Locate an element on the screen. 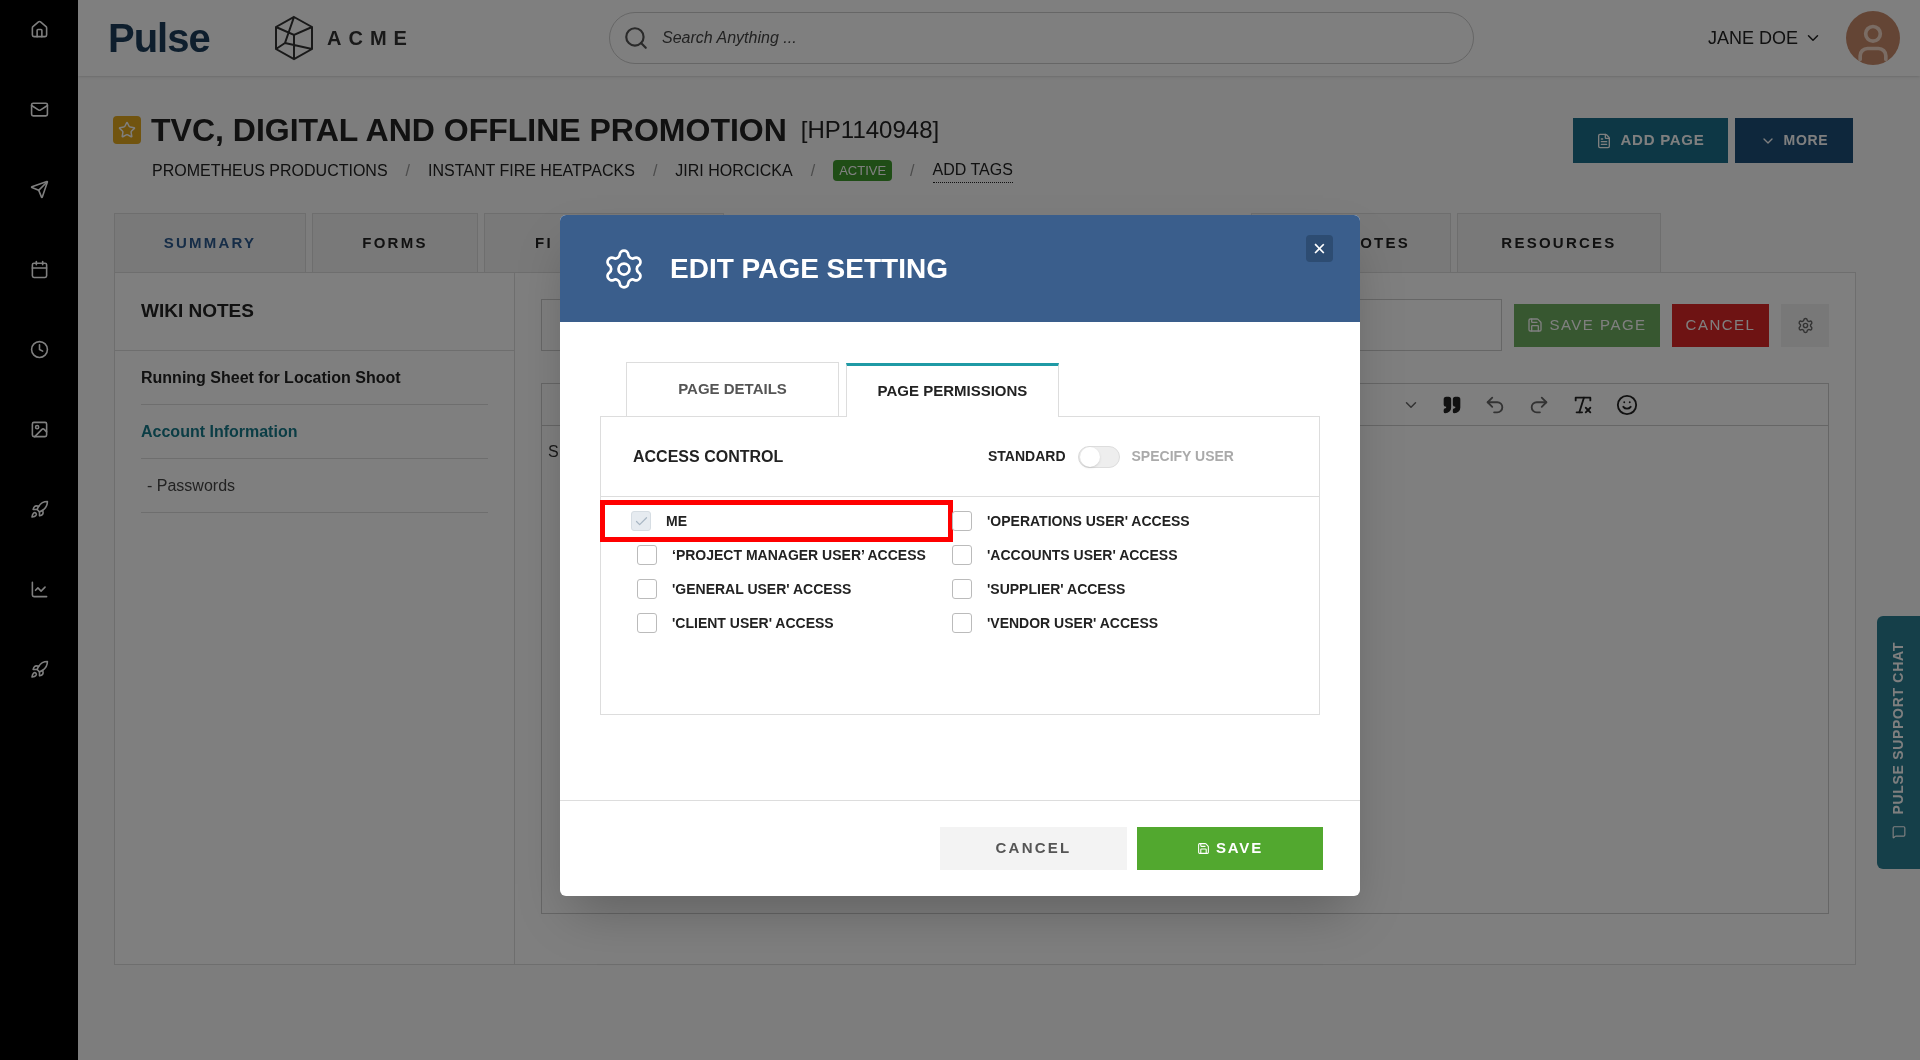 The image size is (1920, 1060). checkbox-label: 'ACCOUNTS USER' ACCESS is located at coordinates (1082, 555).